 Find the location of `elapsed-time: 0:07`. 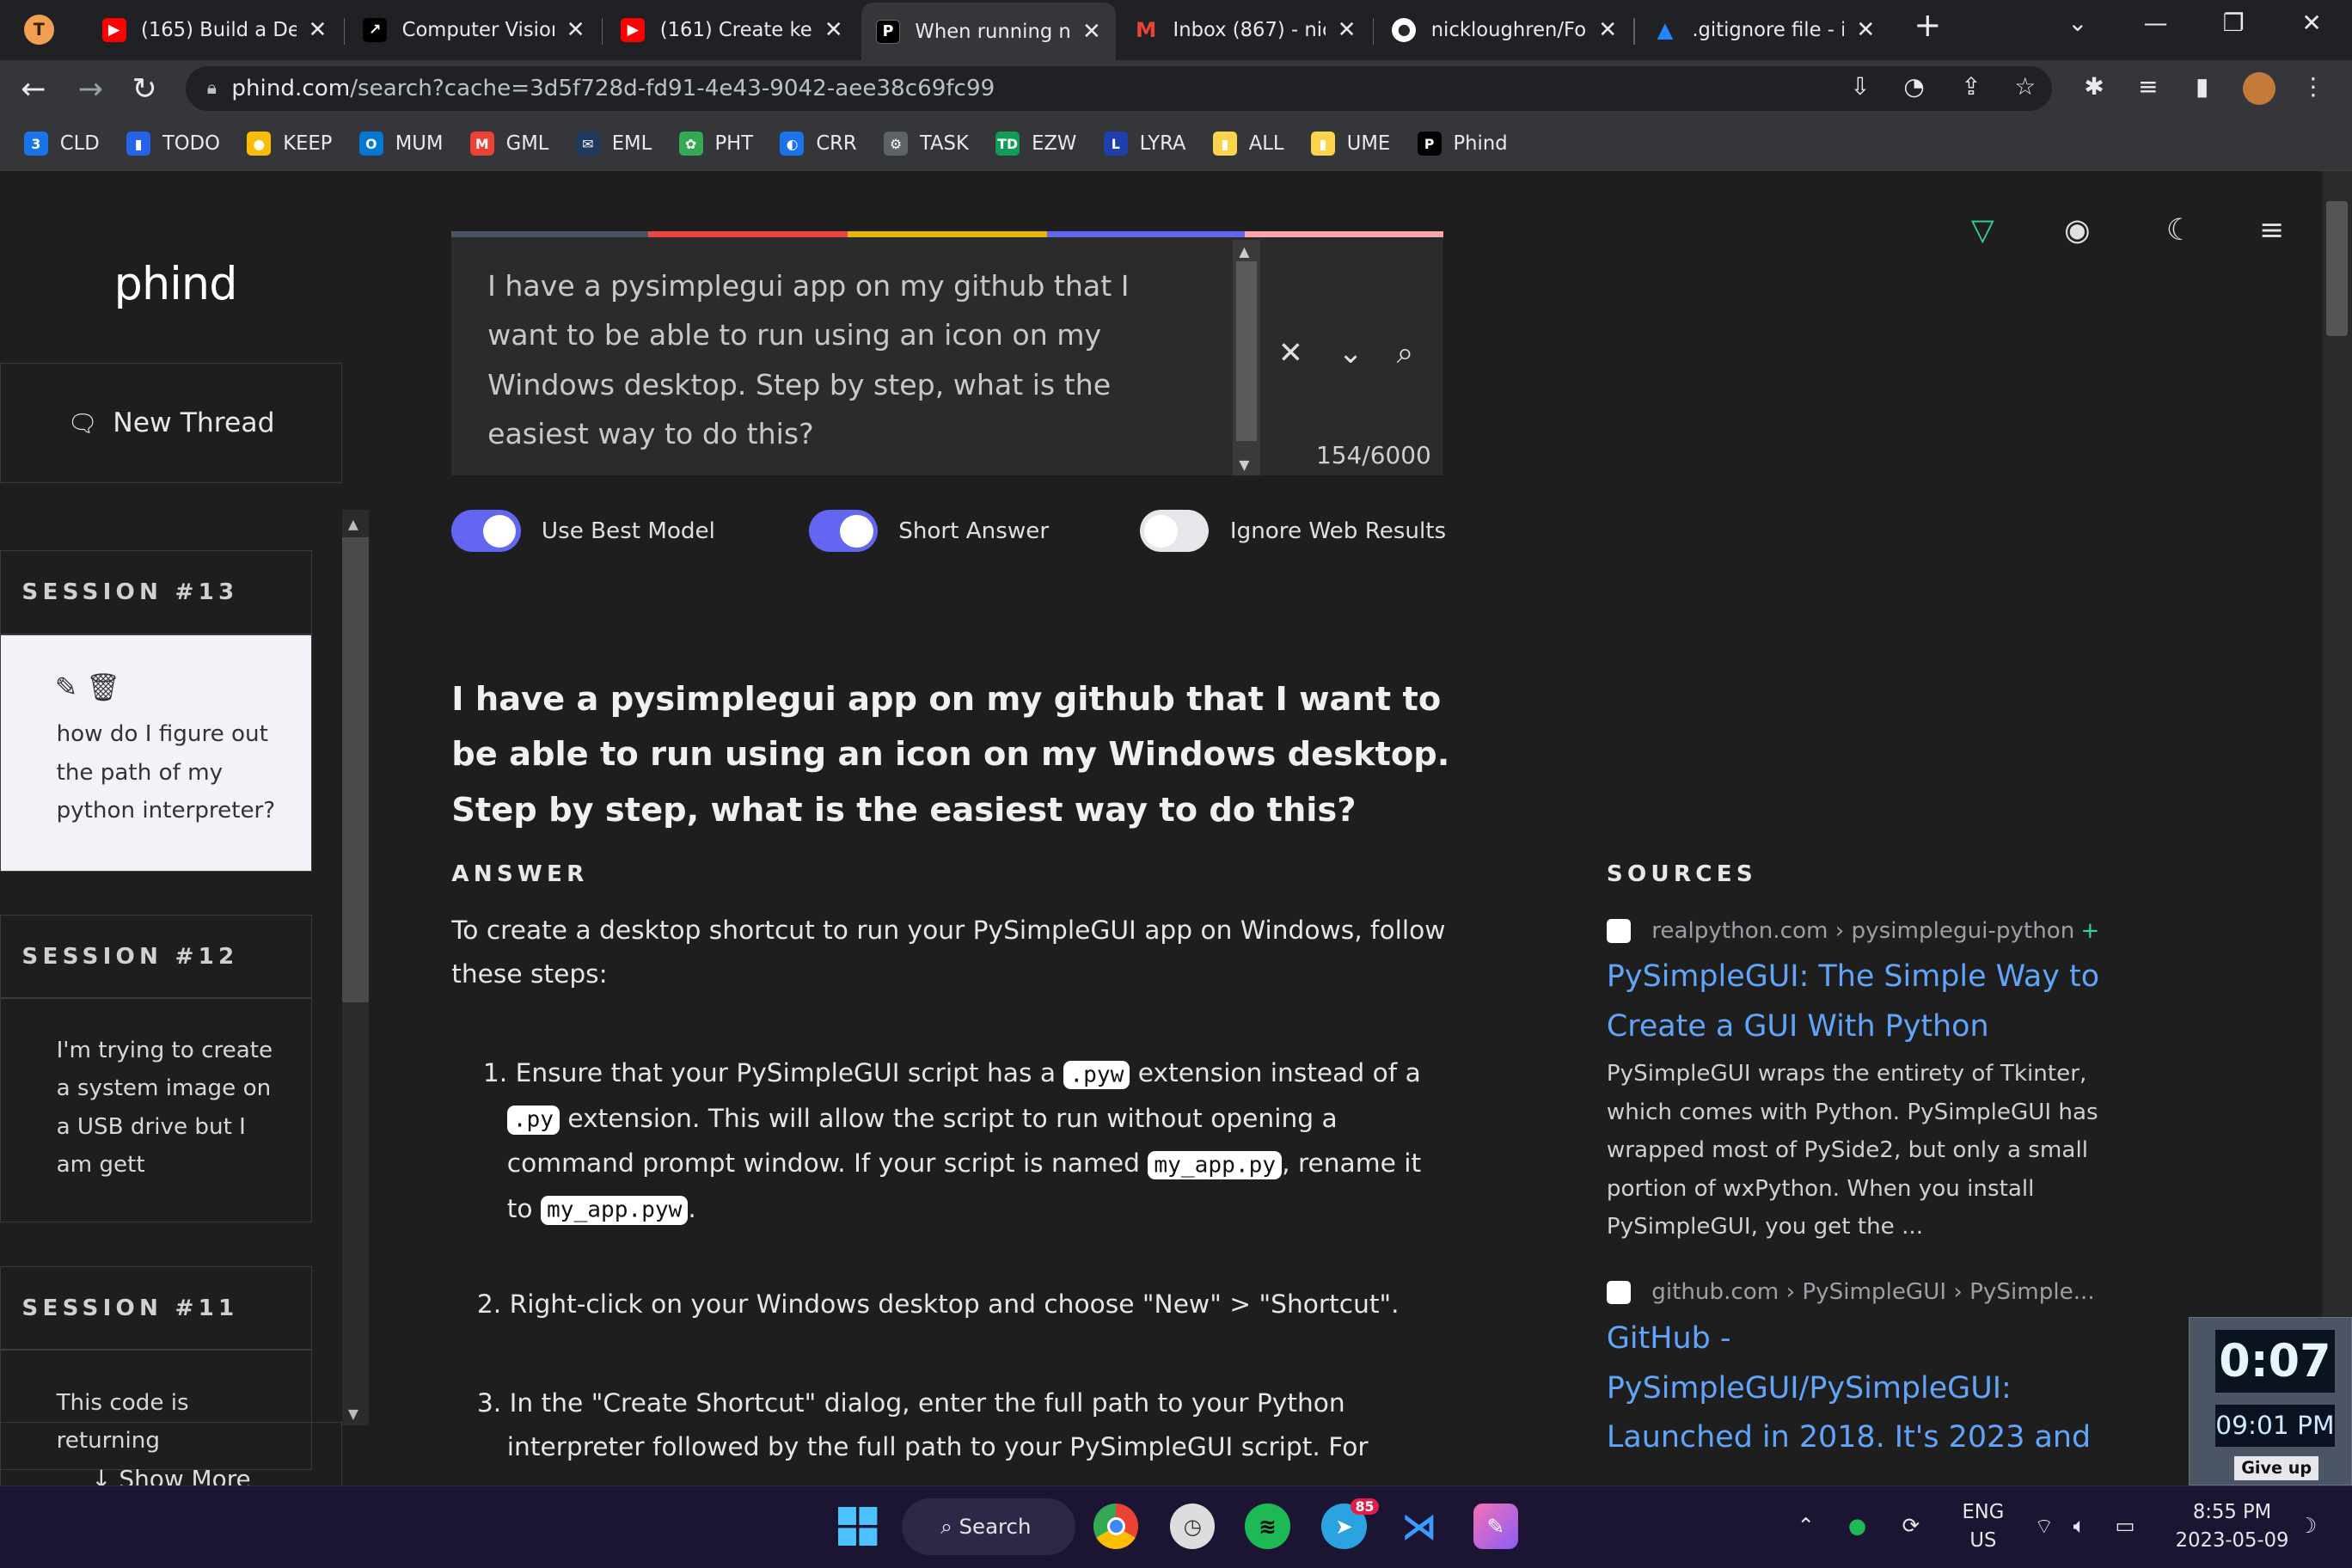

elapsed-time: 0:07 is located at coordinates (2275, 1361).